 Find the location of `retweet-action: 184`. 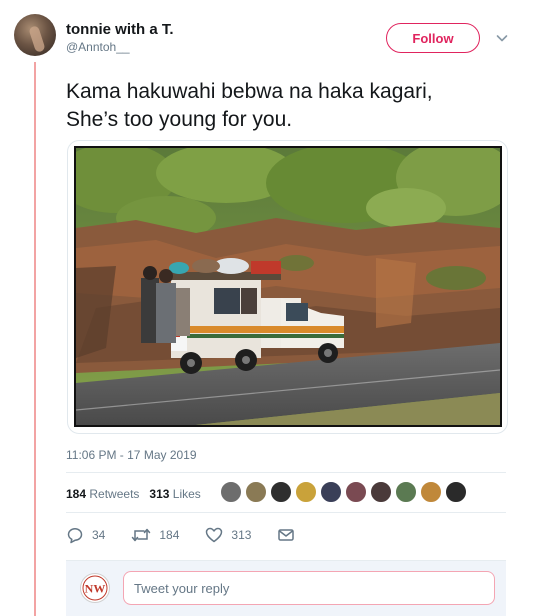

retweet-action: 184 is located at coordinates (155, 535).